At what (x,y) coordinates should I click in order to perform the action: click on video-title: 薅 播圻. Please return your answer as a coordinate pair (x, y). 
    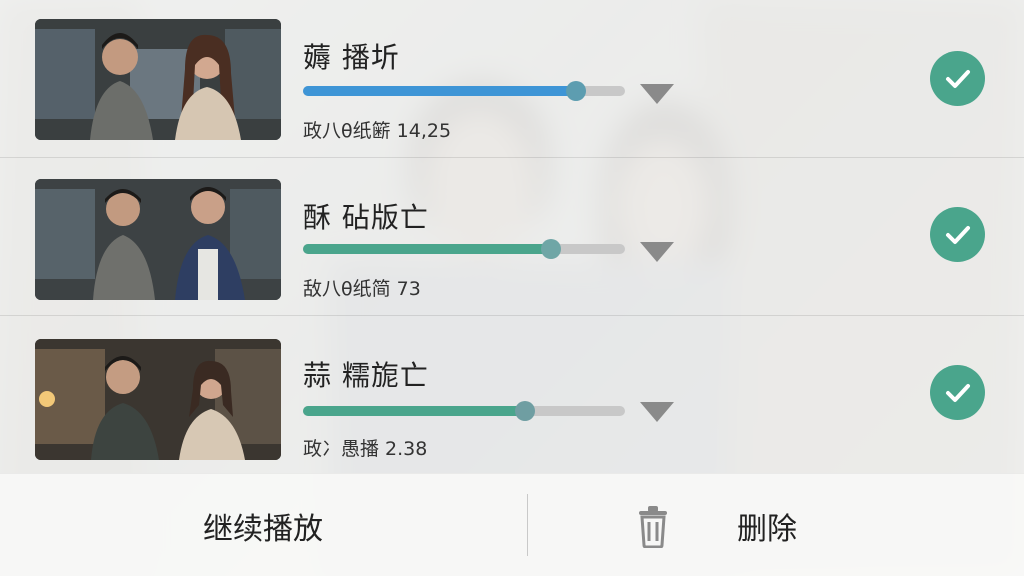
    Looking at the image, I should click on (351, 57).